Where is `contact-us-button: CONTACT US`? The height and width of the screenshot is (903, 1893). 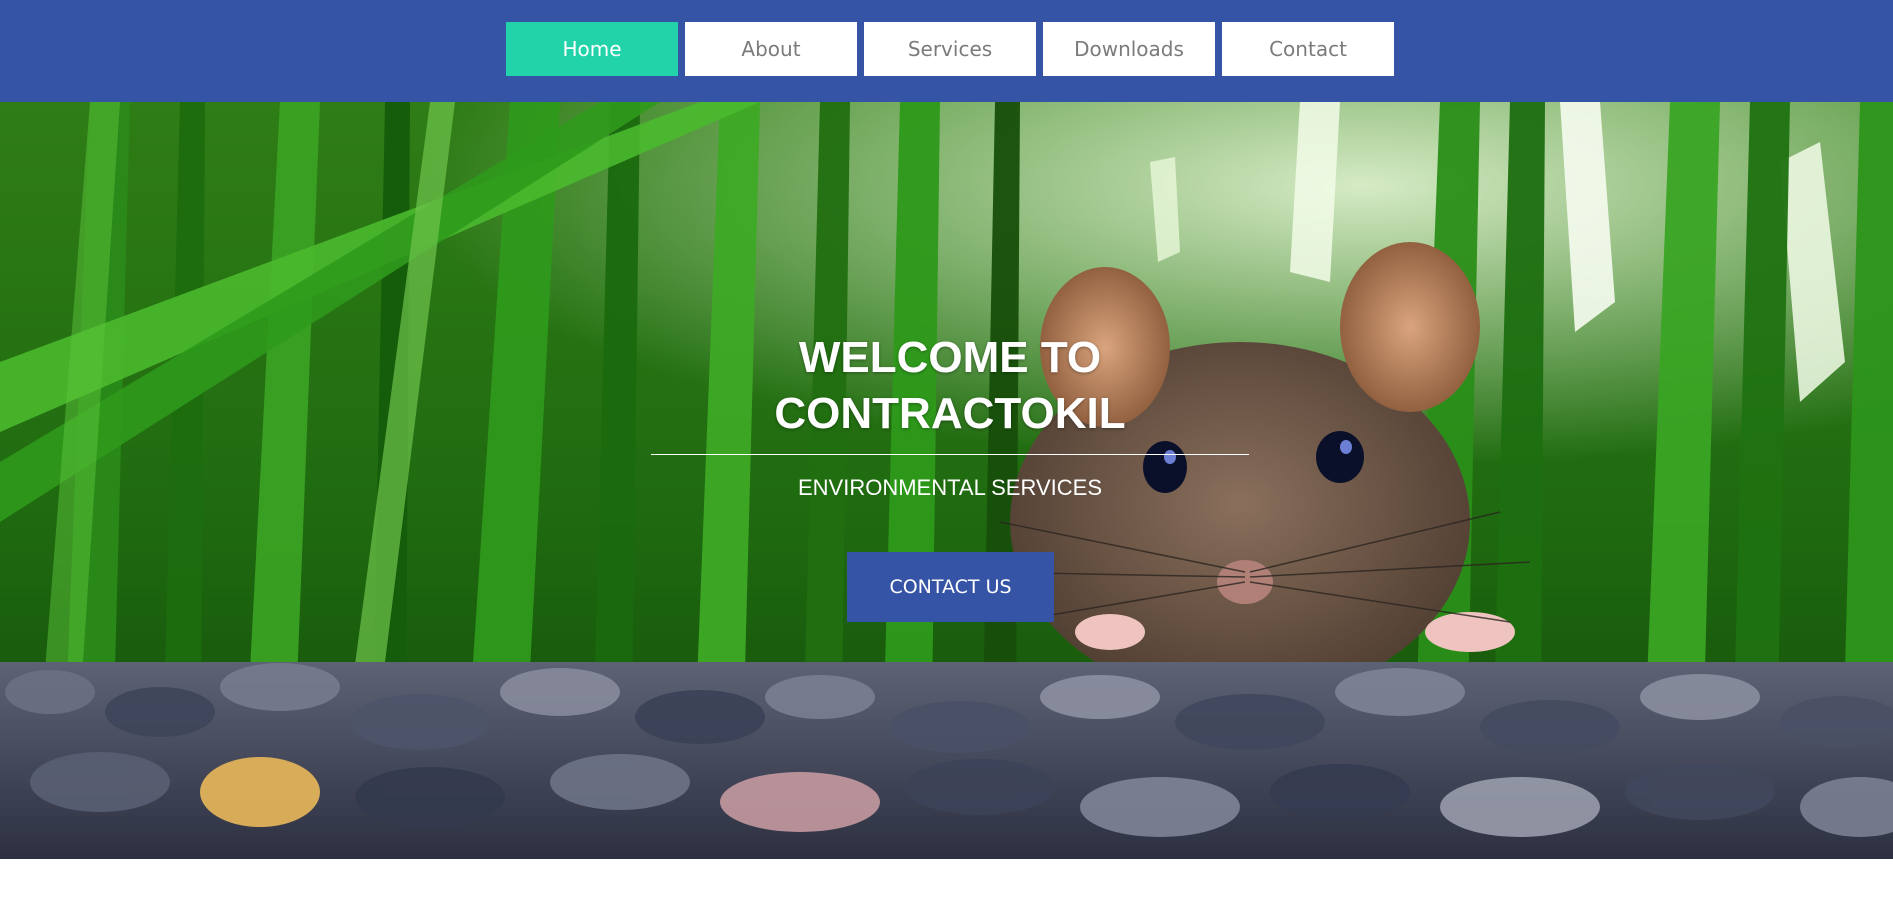
contact-us-button: CONTACT US is located at coordinates (950, 587).